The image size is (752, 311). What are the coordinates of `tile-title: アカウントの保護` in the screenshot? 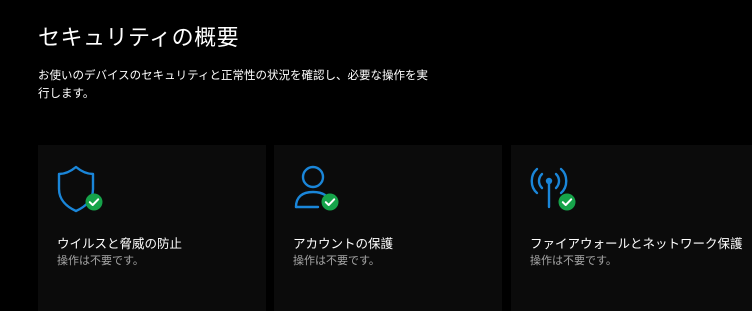 It's located at (343, 243).